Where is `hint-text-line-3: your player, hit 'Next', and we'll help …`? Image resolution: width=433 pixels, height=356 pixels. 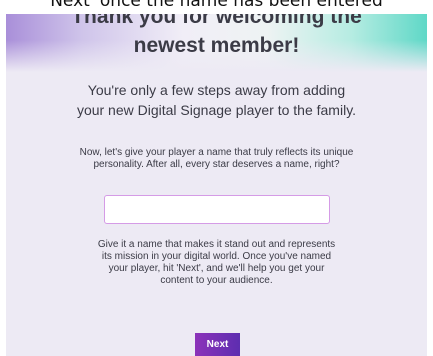 hint-text-line-3: your player, hit 'Next', and we'll help … is located at coordinates (216, 268).